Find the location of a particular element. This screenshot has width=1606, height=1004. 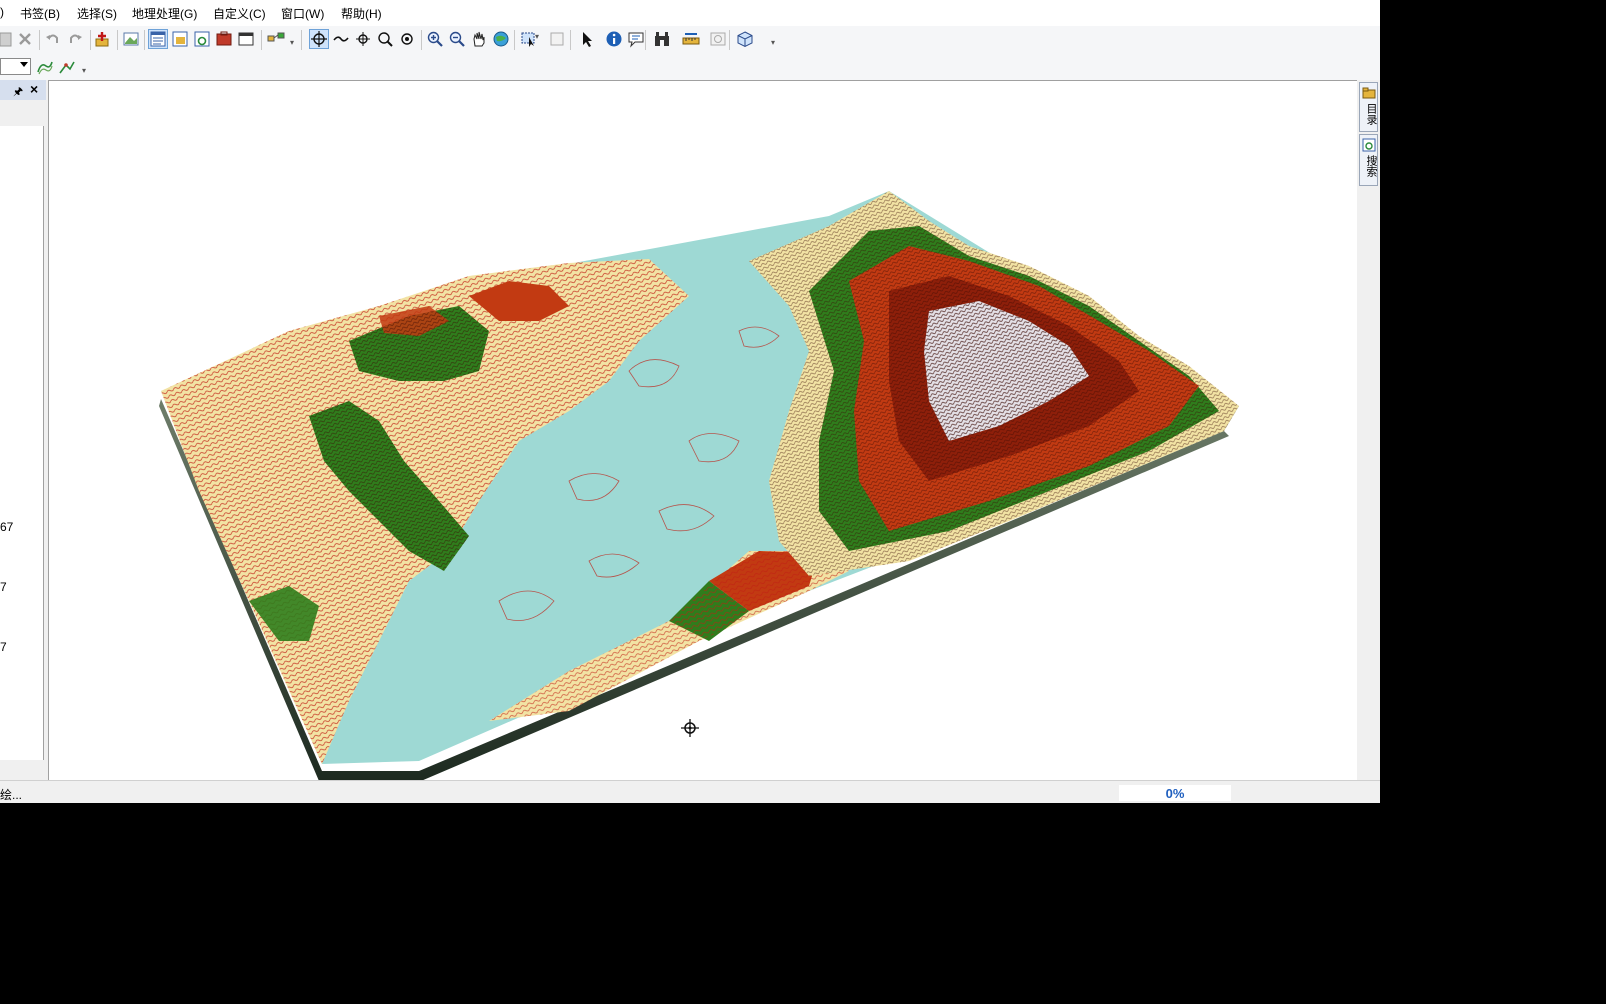

dock-tab-search: 搜索 is located at coordinates (1368, 160).